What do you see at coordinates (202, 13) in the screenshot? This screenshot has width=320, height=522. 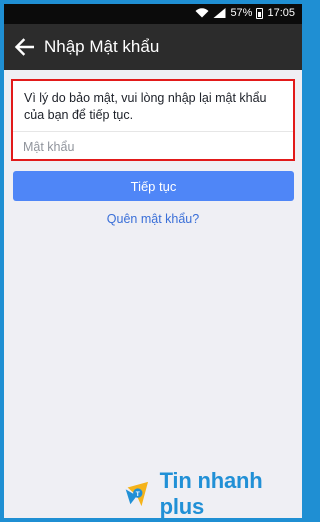 I see `wifi-icon` at bounding box center [202, 13].